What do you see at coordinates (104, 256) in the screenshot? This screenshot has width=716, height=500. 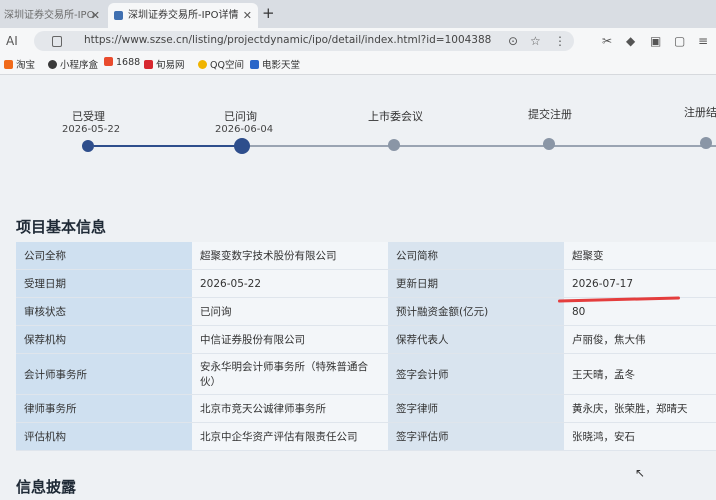 I see `label-company-name: 公司全称` at bounding box center [104, 256].